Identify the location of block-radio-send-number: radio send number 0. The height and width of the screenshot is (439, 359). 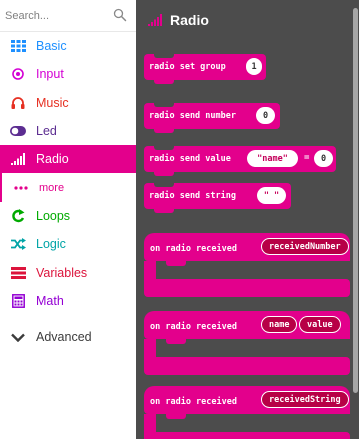
(212, 117).